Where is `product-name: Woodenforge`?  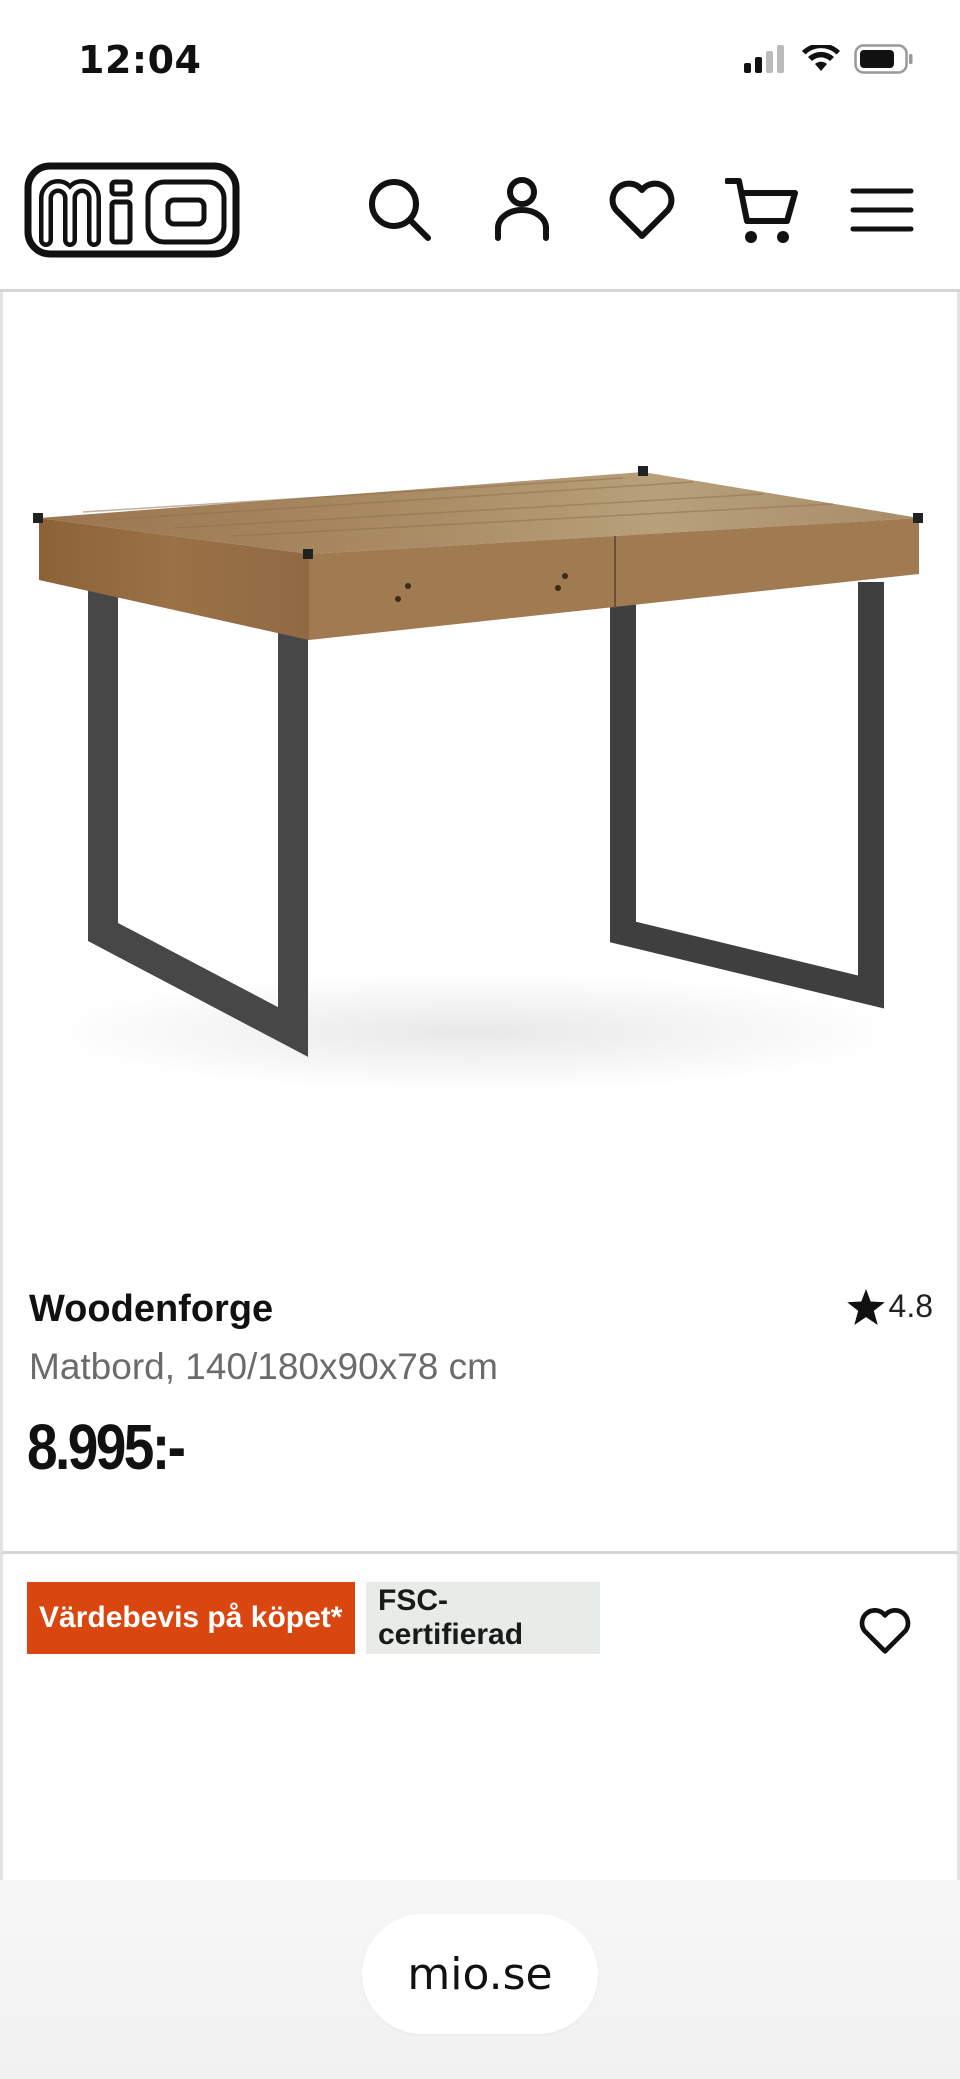 product-name: Woodenforge is located at coordinates (151, 1309).